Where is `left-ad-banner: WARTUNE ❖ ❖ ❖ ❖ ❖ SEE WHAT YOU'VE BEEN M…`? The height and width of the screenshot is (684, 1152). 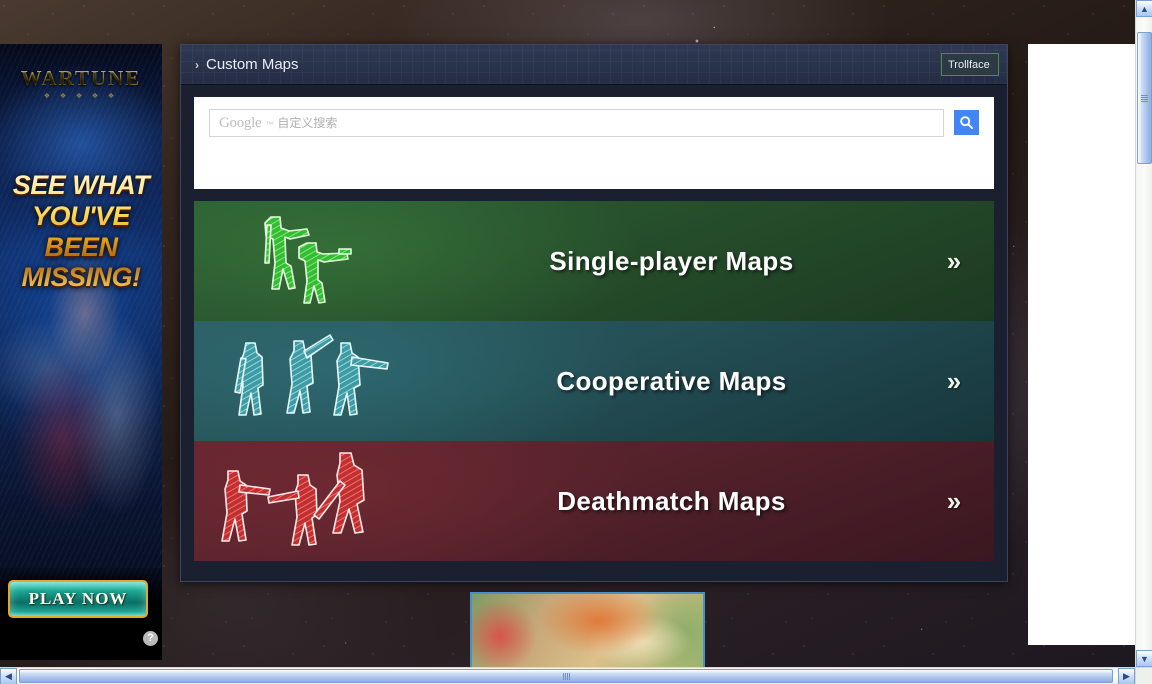 left-ad-banner: WARTUNE ❖ ❖ ❖ ❖ ❖ SEE WHAT YOU'VE BEEN M… is located at coordinates (81, 352).